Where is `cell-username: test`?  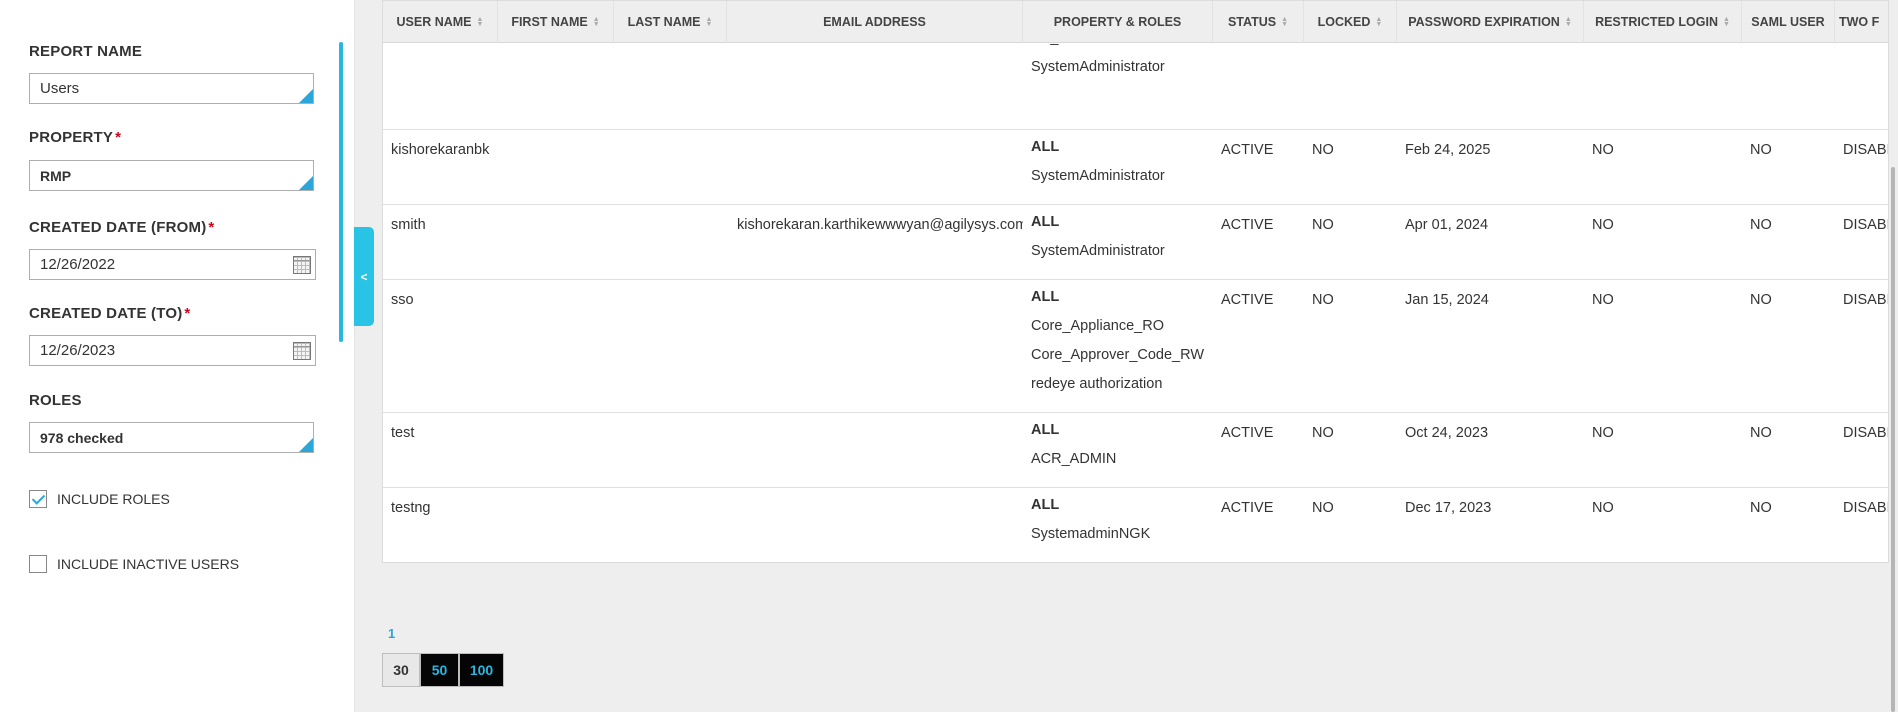 cell-username: test is located at coordinates (403, 433).